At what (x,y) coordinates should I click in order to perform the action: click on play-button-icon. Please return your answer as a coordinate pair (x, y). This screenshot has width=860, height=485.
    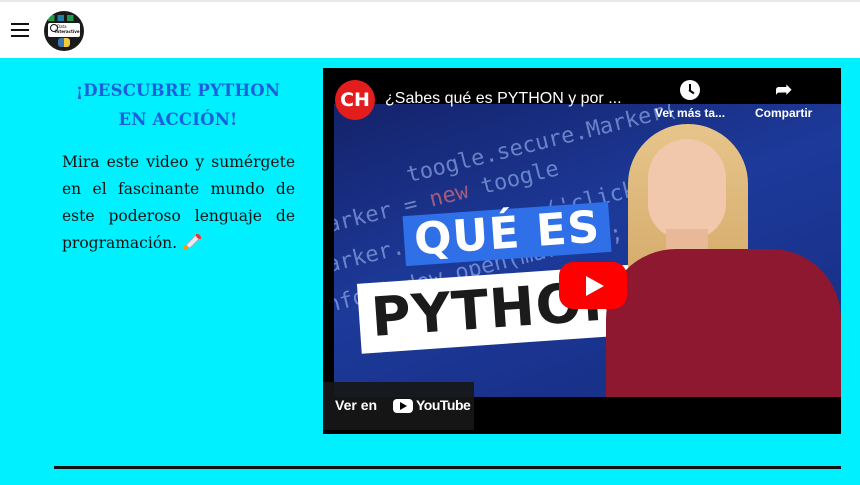
    Looking at the image, I should click on (593, 285).